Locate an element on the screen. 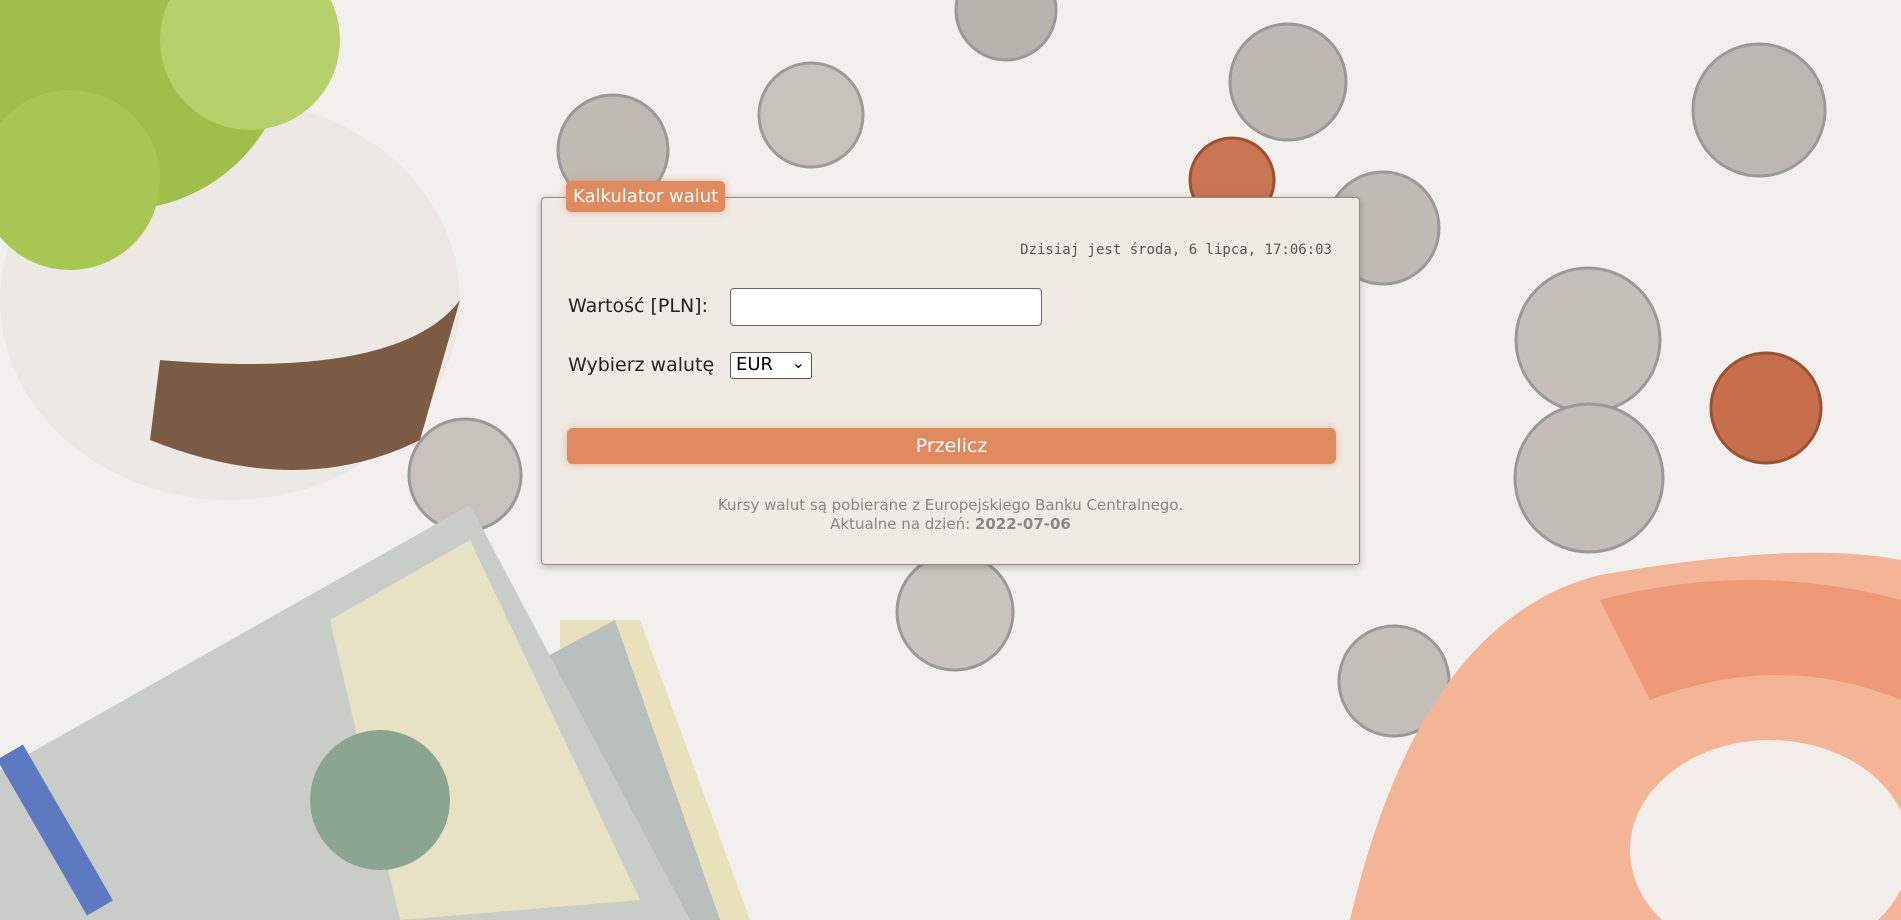  currency-label: Wybierz walutę is located at coordinates (641, 365).